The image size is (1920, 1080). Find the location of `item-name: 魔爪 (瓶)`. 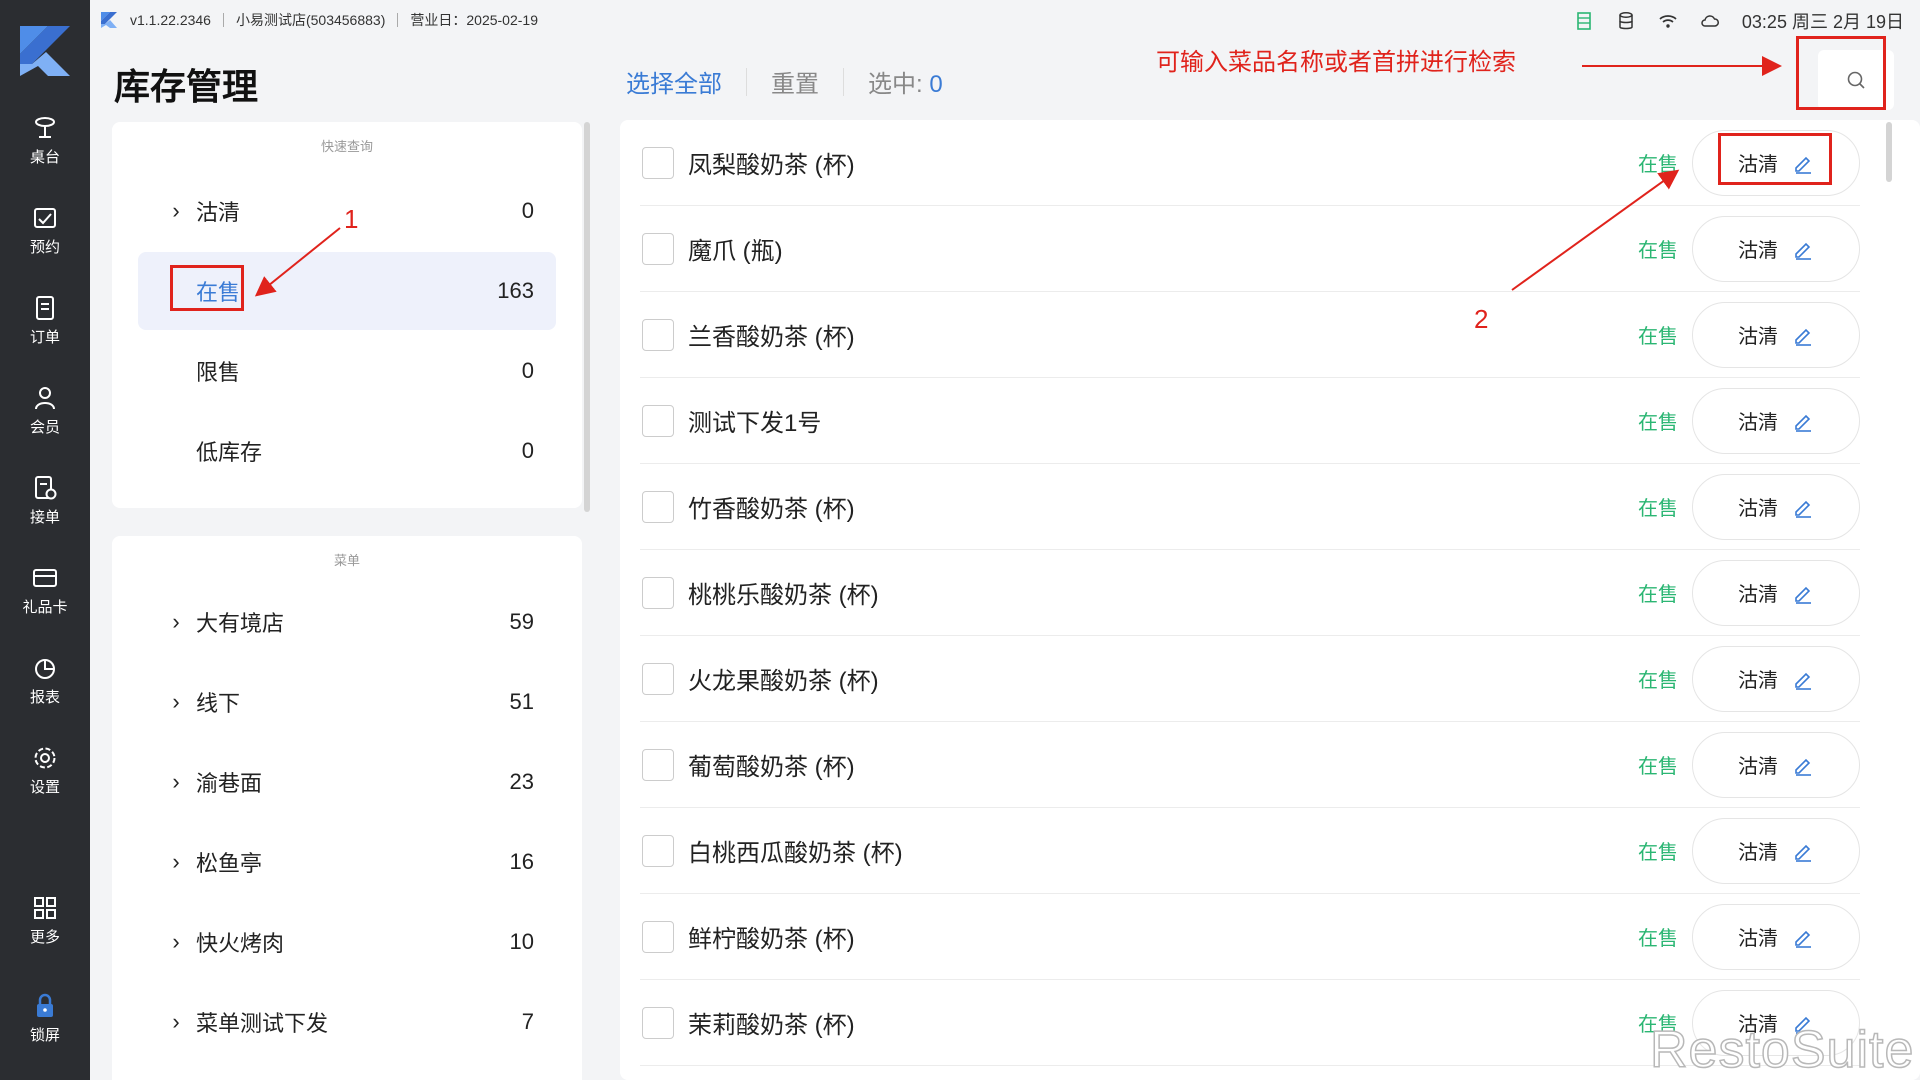

item-name: 魔爪 (瓶) is located at coordinates (735, 251).